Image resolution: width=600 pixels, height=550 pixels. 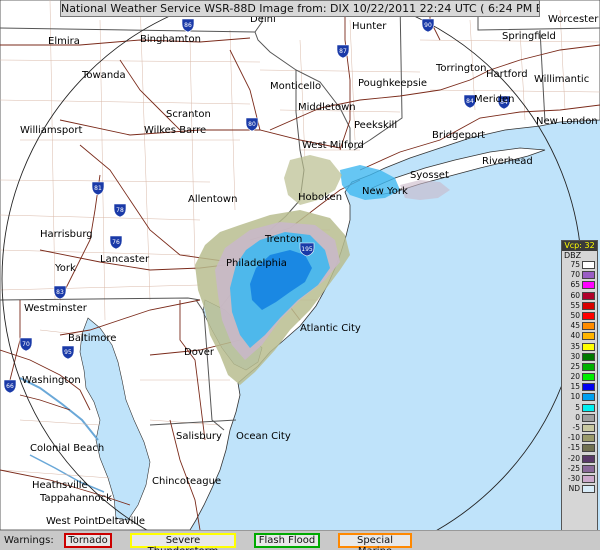 I want to click on city-label: Bridgeport, so click(x=458, y=135).